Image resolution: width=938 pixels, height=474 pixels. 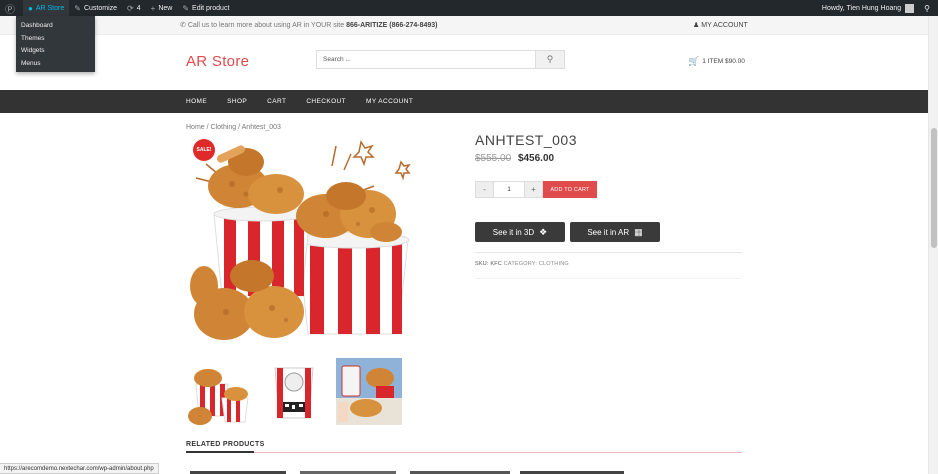 I want to click on site-dropdown-menu: Dashboard Themes Widgets Menus, so click(x=55, y=44).